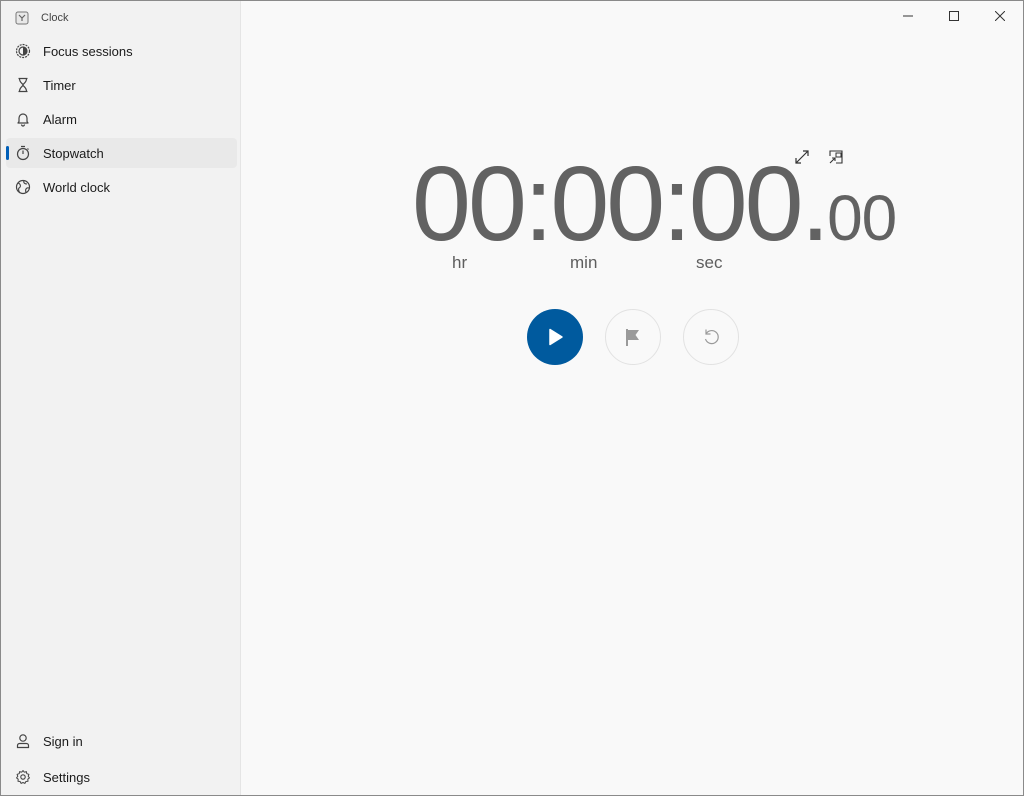 This screenshot has height=796, width=1024. I want to click on sidebar-item-settings: Settings, so click(121, 777).